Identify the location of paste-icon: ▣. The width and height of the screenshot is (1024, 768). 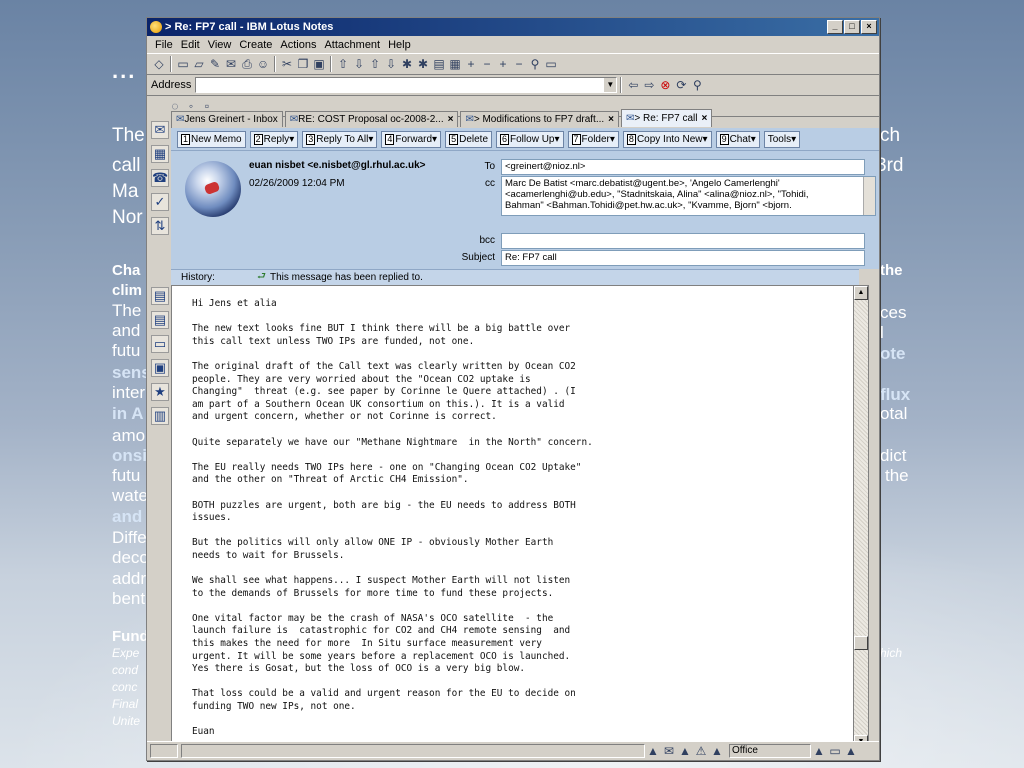
(319, 64).